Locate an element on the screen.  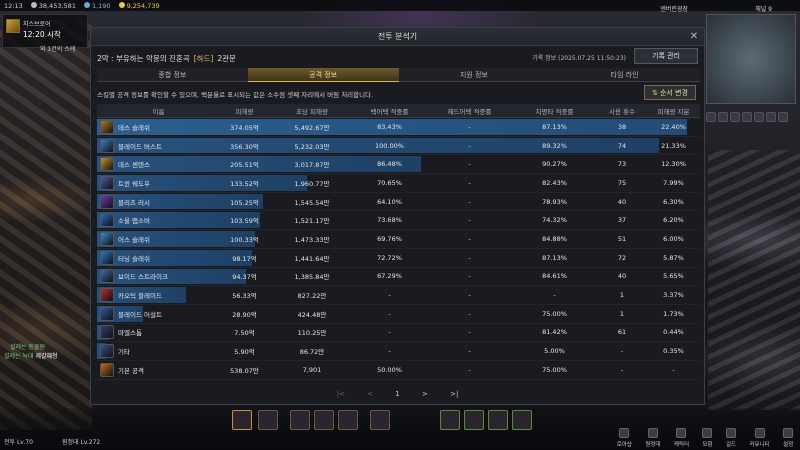
tab-timeline: 타임 라인 is located at coordinates (624, 75).